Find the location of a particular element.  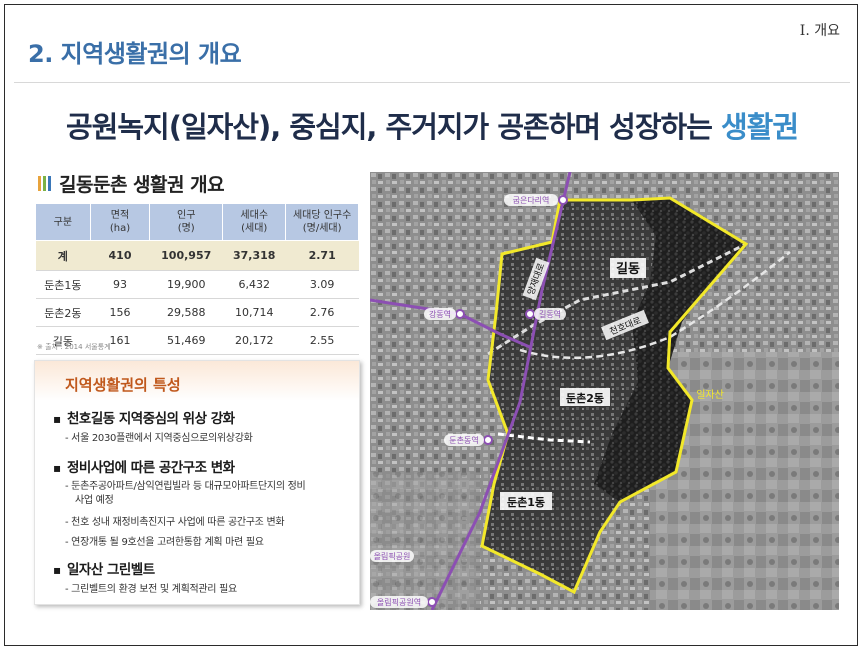

station-label-olympic-park-station: 올림픽공원역 is located at coordinates (399, 602).